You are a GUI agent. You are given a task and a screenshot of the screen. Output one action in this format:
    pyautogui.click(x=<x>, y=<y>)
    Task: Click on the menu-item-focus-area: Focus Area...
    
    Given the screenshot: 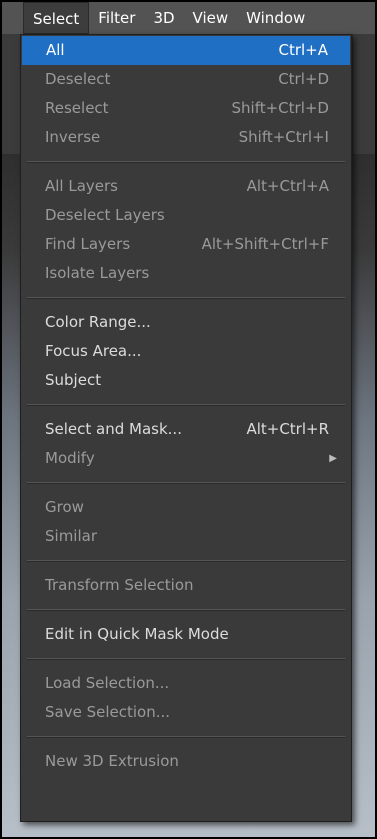 What is the action you would take?
    pyautogui.click(x=186, y=351)
    